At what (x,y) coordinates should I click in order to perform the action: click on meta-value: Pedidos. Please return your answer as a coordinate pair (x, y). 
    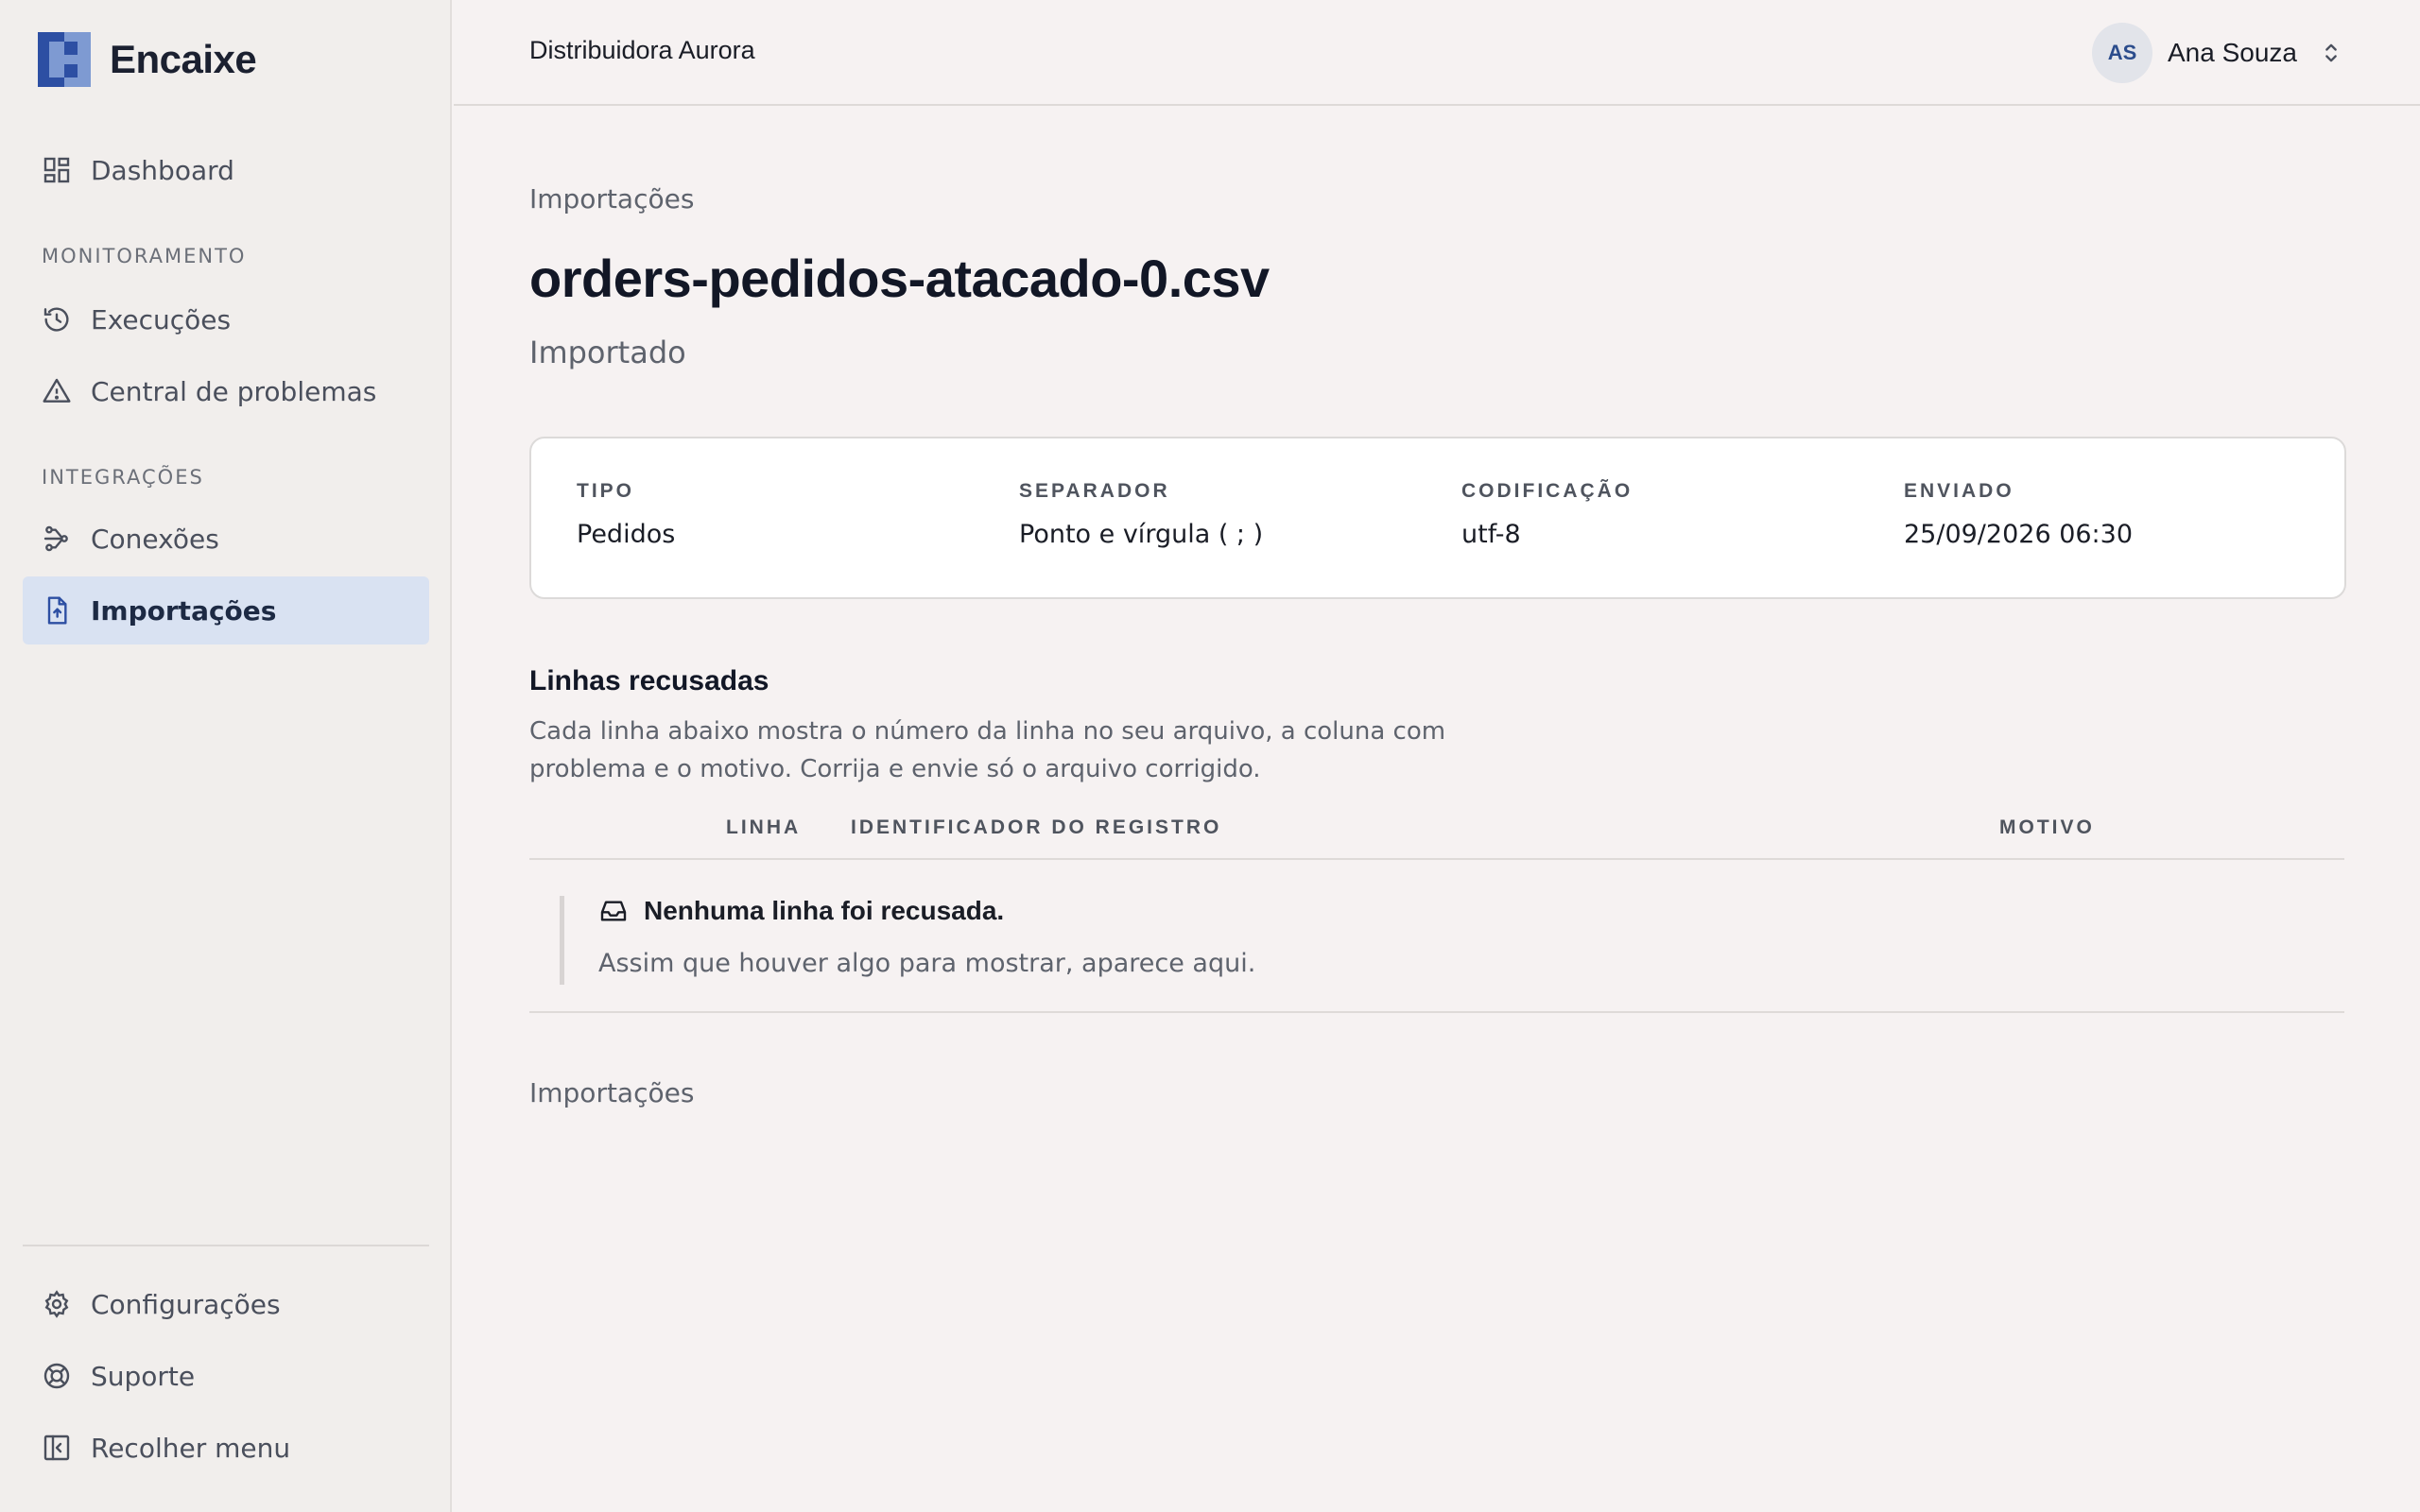
    Looking at the image, I should click on (626, 534).